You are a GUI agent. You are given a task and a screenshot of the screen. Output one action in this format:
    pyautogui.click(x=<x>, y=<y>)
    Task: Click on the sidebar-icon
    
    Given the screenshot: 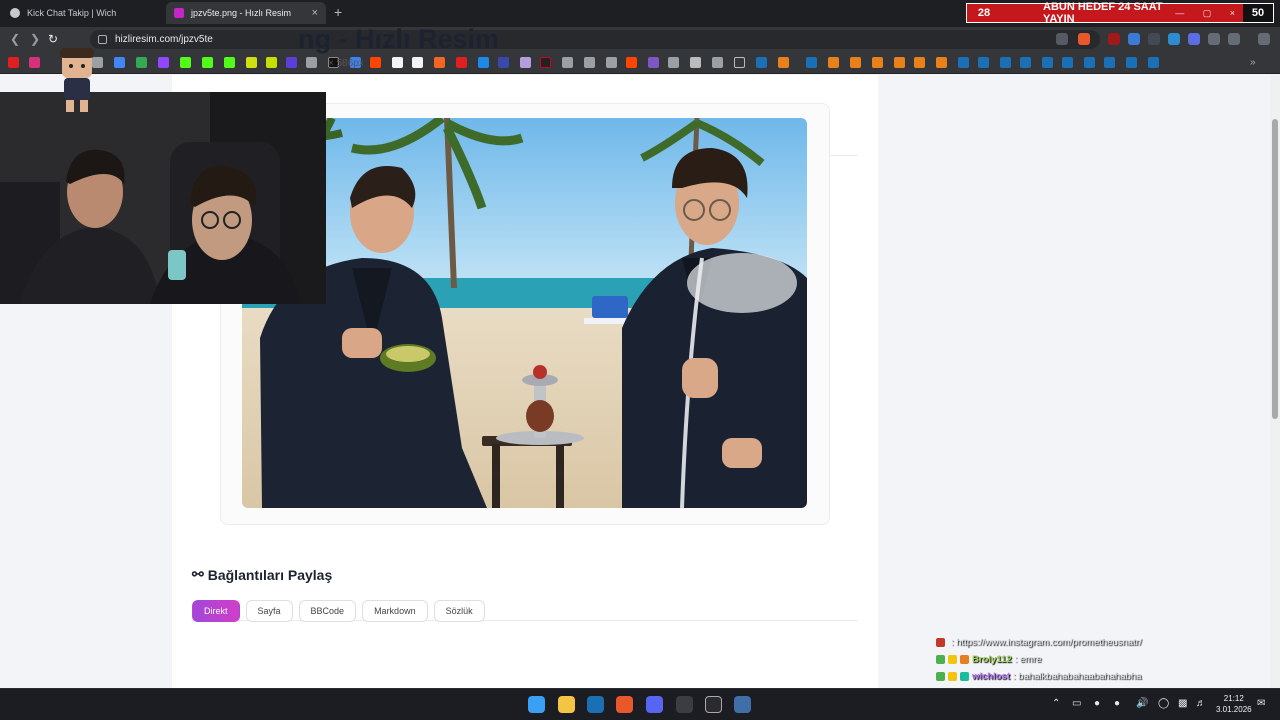 What is the action you would take?
    pyautogui.click(x=1234, y=39)
    